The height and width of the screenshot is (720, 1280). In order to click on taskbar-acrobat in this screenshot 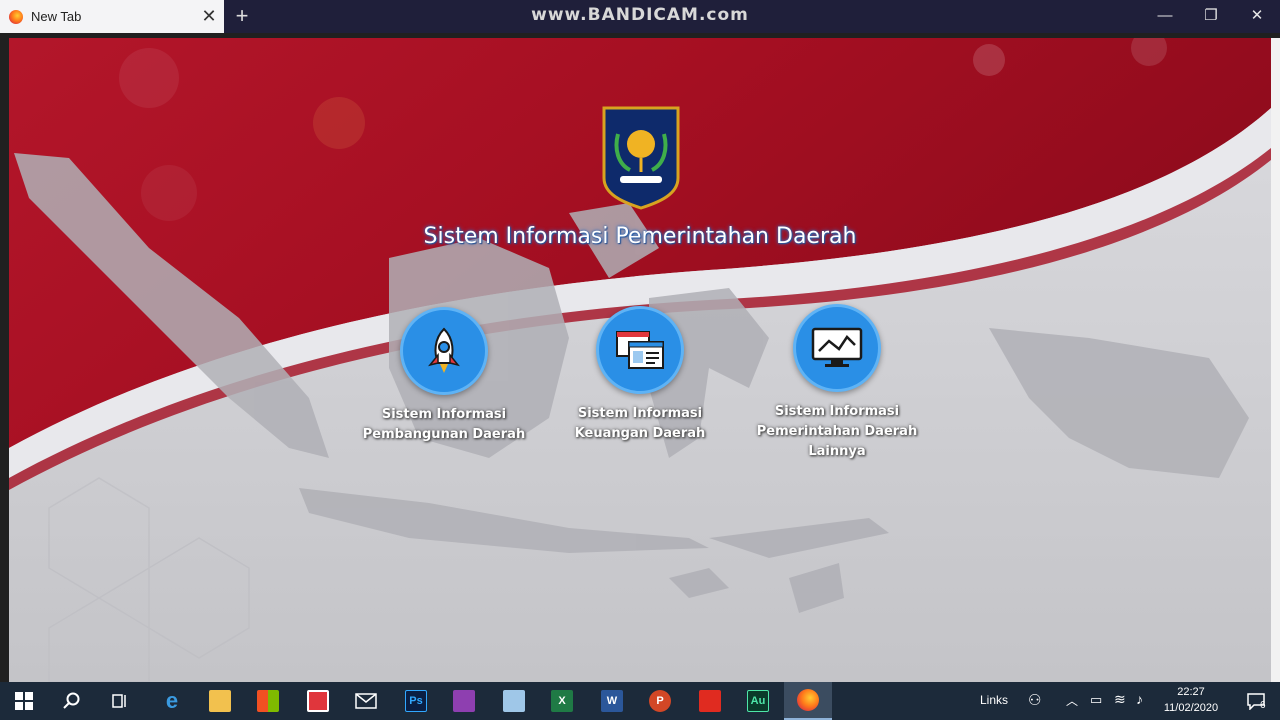, I will do `click(710, 701)`.